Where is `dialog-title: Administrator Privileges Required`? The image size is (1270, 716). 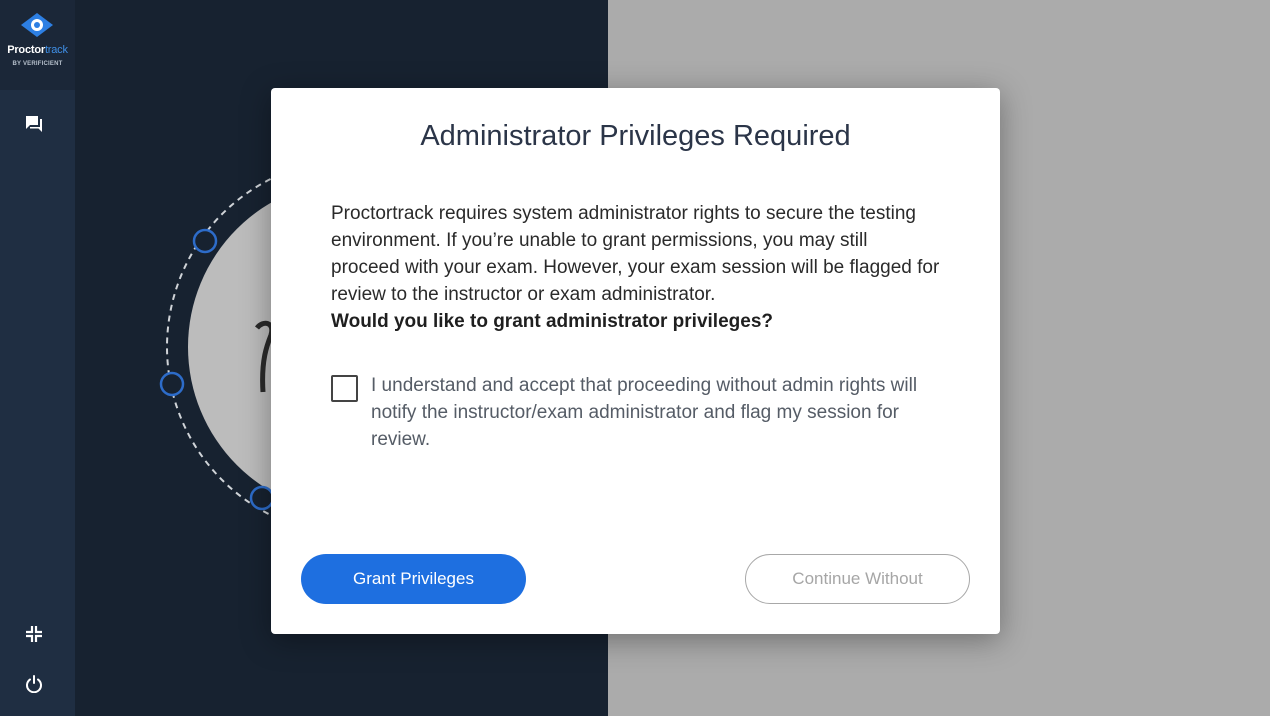
dialog-title: Administrator Privileges Required is located at coordinates (635, 136).